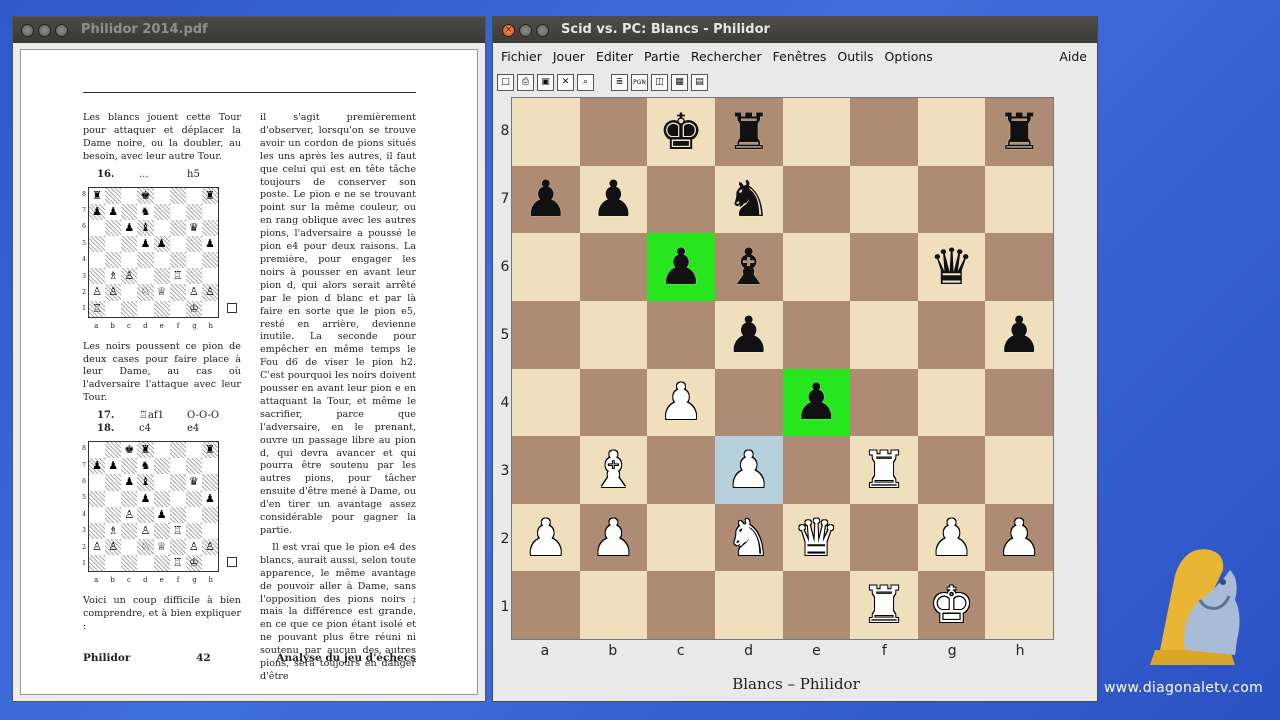  Describe the element at coordinates (681, 334) in the screenshot. I see `square-c5` at that location.